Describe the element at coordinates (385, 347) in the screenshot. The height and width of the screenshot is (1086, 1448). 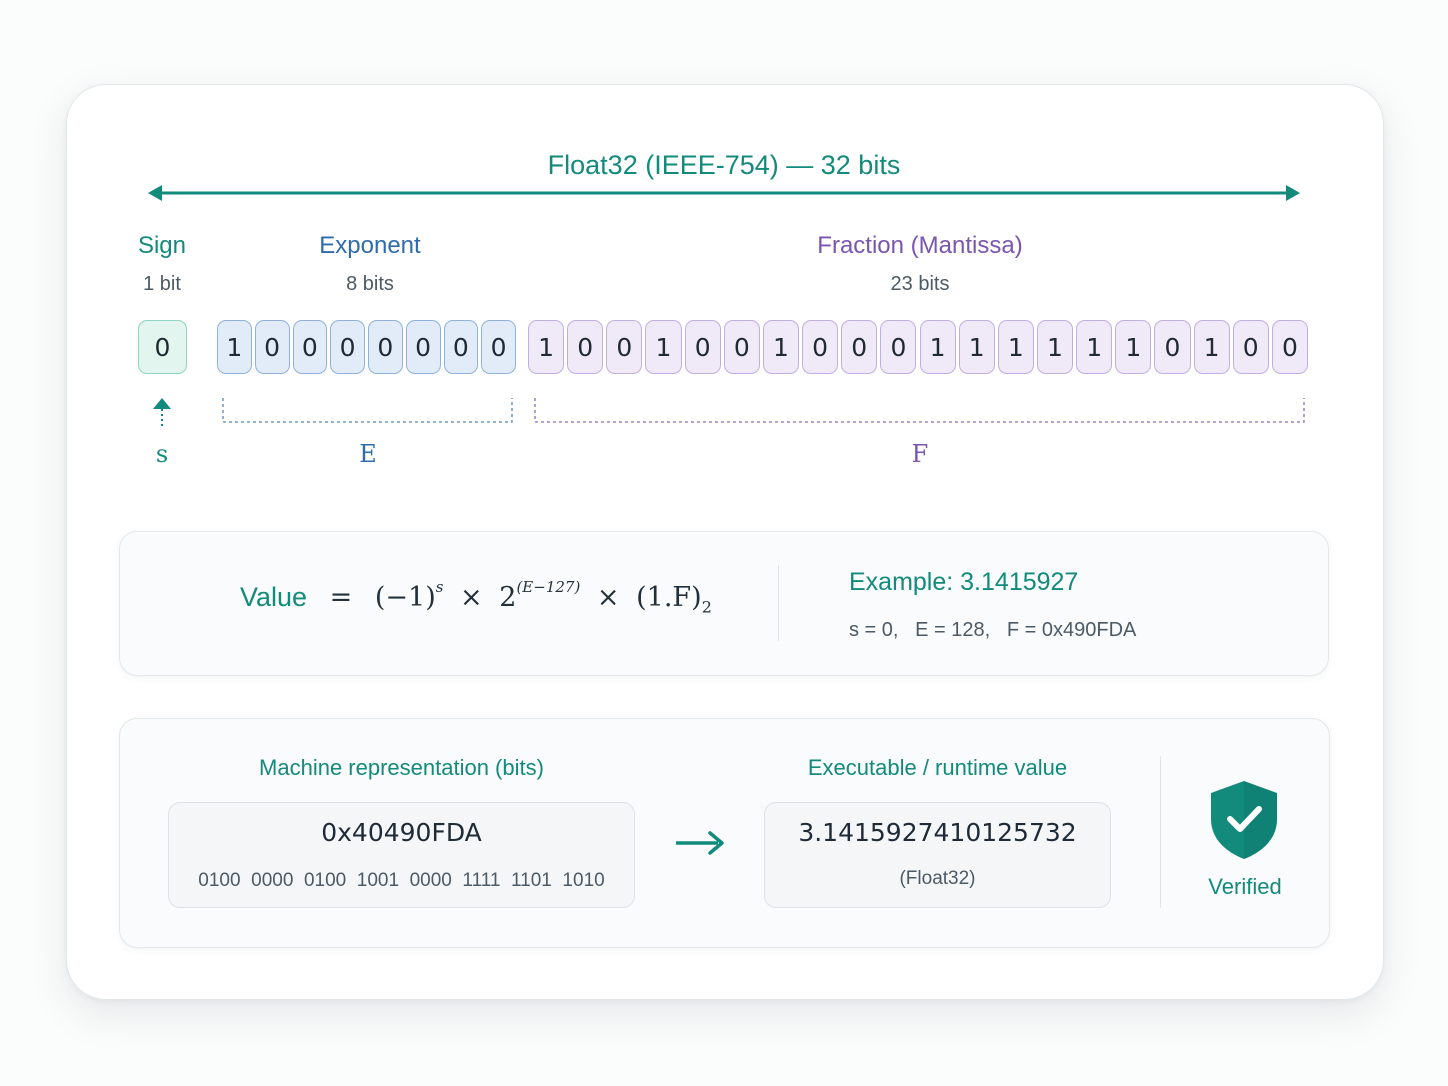
I see `bit-cell-e-4: 0` at that location.